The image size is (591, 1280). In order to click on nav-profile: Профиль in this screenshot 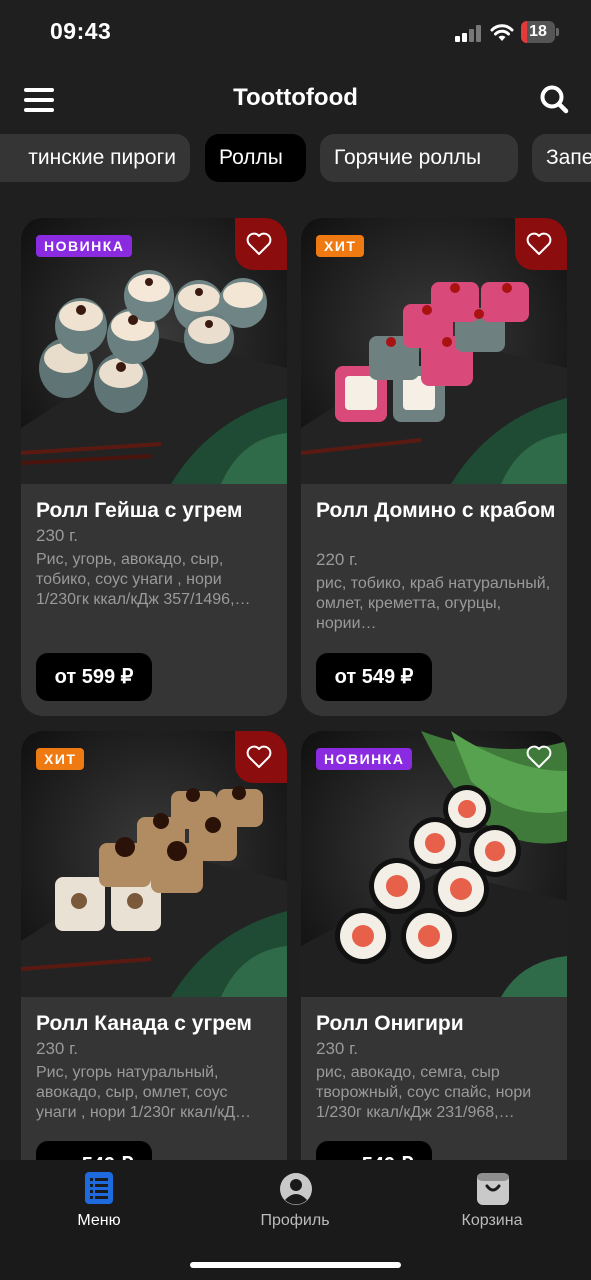, I will do `click(295, 1201)`.